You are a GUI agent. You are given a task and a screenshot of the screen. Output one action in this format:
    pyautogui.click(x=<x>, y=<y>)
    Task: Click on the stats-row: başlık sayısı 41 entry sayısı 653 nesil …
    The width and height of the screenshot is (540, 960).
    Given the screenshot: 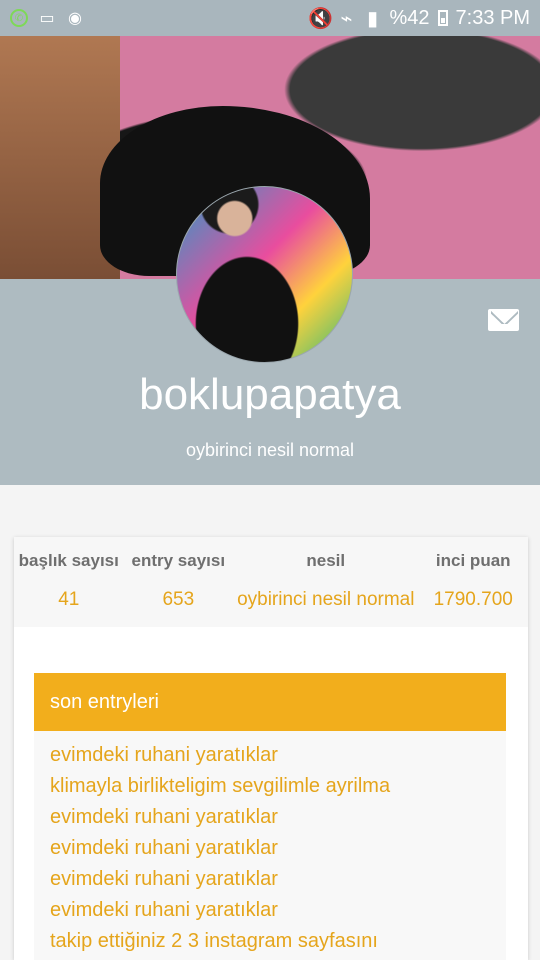 What is the action you would take?
    pyautogui.click(x=271, y=582)
    